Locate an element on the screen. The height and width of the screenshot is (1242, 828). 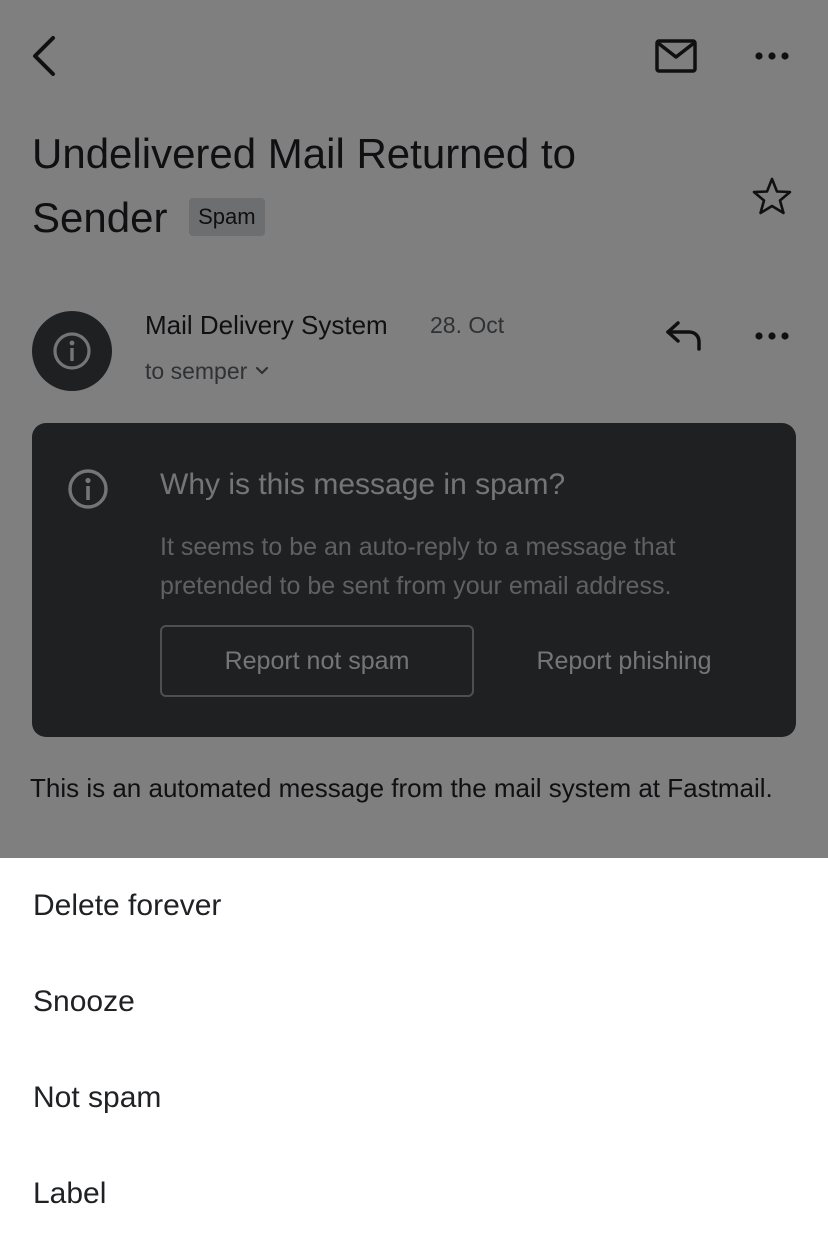
menu-item-label: Label is located at coordinates (414, 1194).